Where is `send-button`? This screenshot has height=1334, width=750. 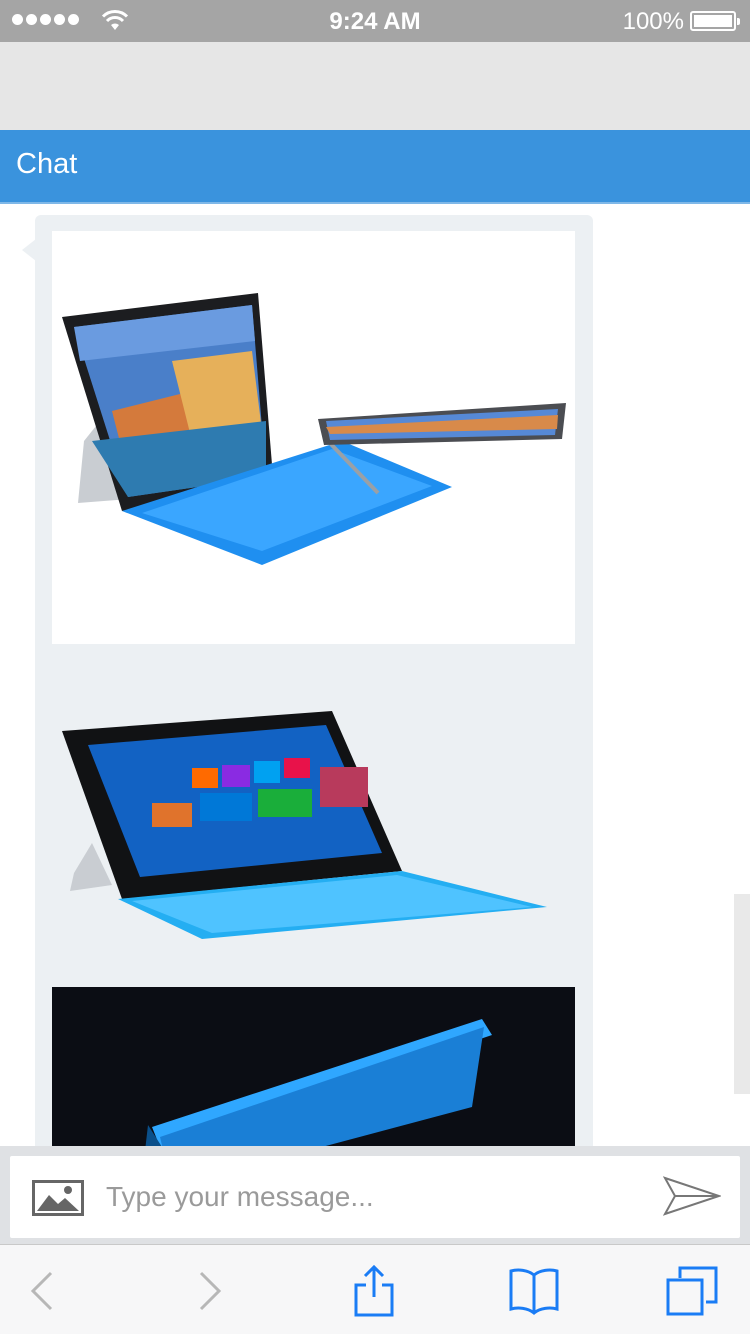 send-button is located at coordinates (692, 1197).